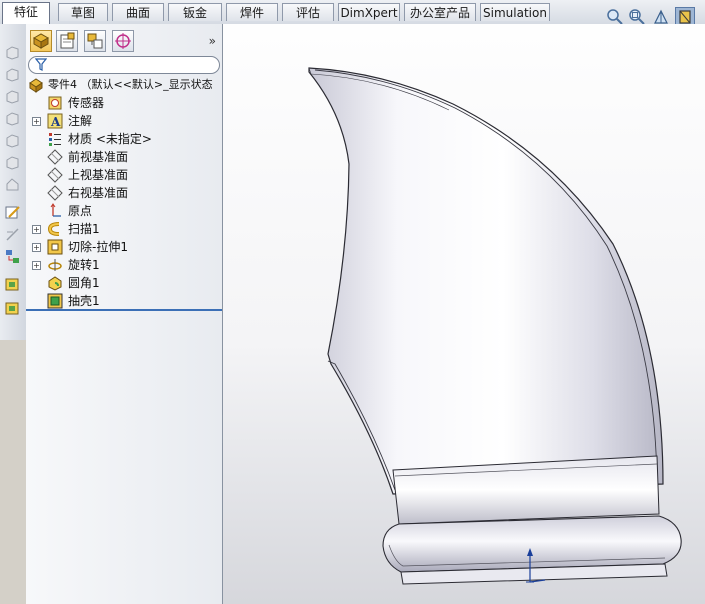  I want to click on left-toolbar, so click(13, 182).